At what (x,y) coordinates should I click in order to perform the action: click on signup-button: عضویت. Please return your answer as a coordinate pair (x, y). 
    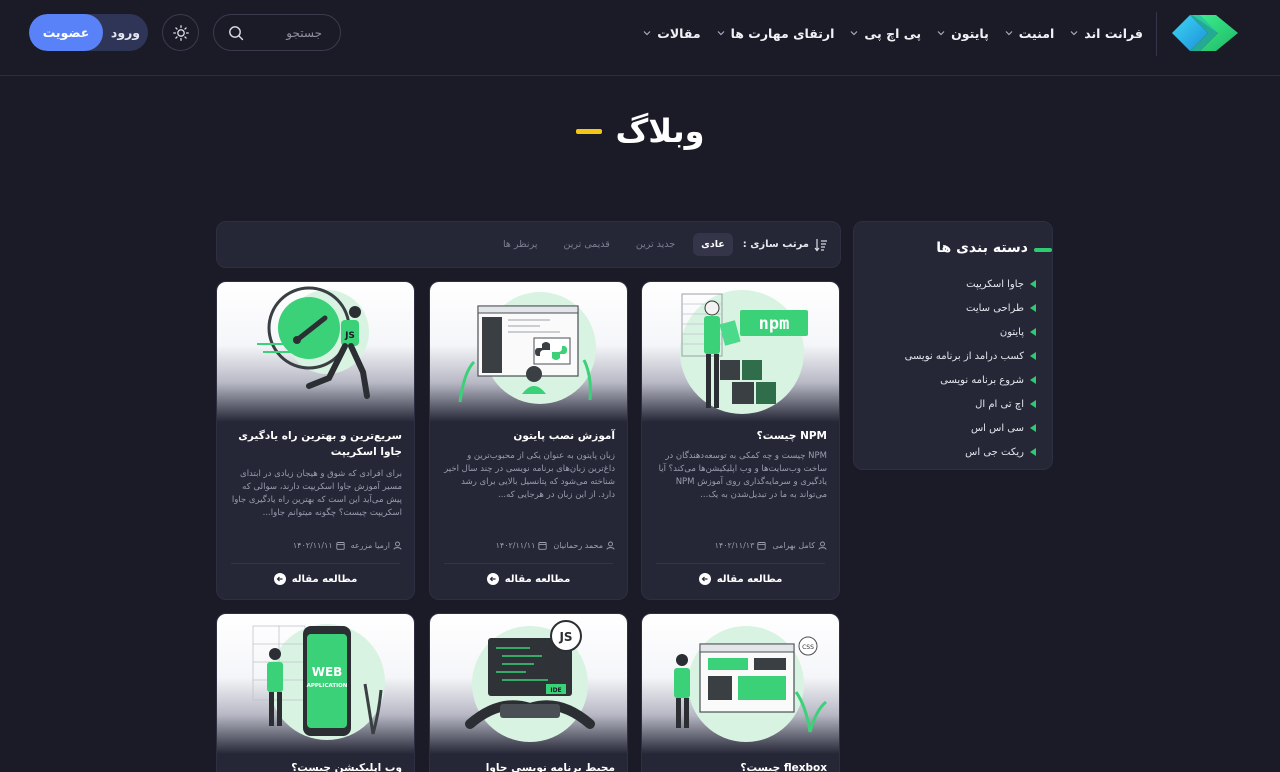
    Looking at the image, I should click on (66, 32).